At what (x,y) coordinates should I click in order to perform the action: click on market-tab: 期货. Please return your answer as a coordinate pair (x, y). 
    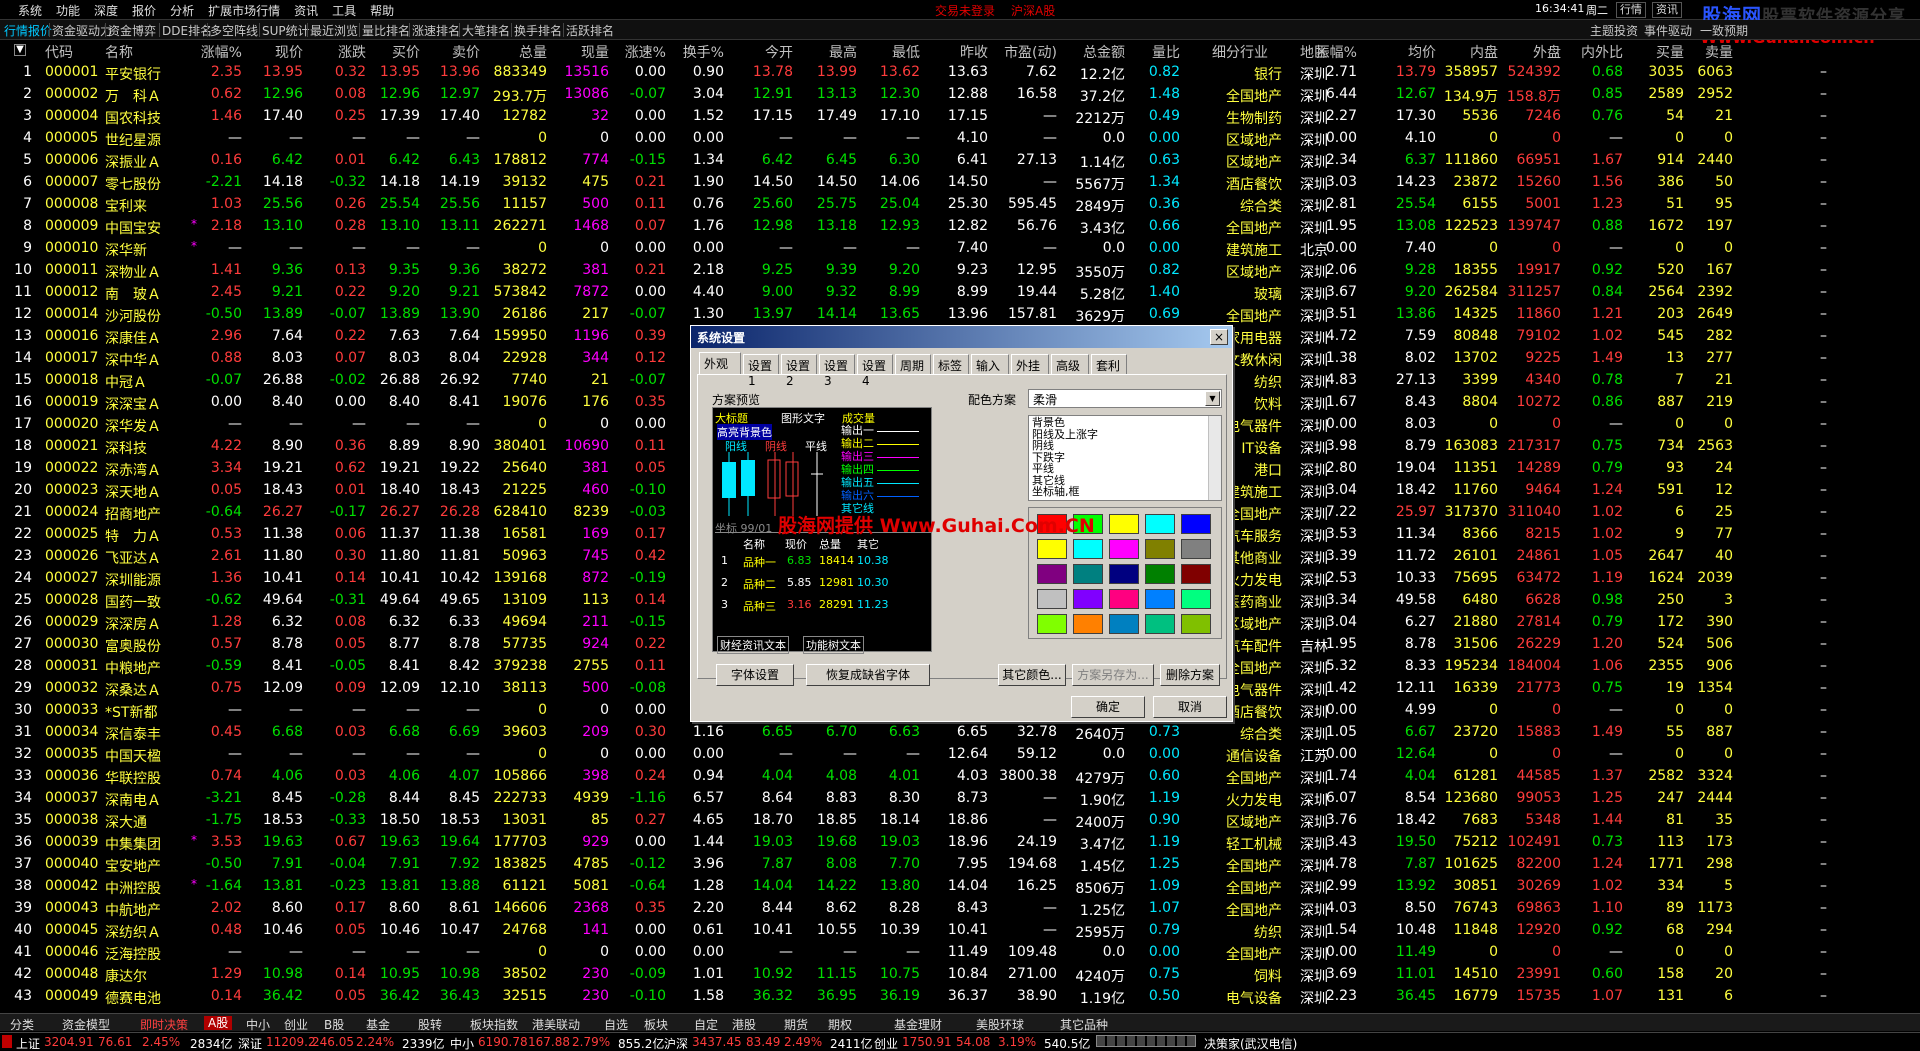
    Looking at the image, I should click on (796, 1024).